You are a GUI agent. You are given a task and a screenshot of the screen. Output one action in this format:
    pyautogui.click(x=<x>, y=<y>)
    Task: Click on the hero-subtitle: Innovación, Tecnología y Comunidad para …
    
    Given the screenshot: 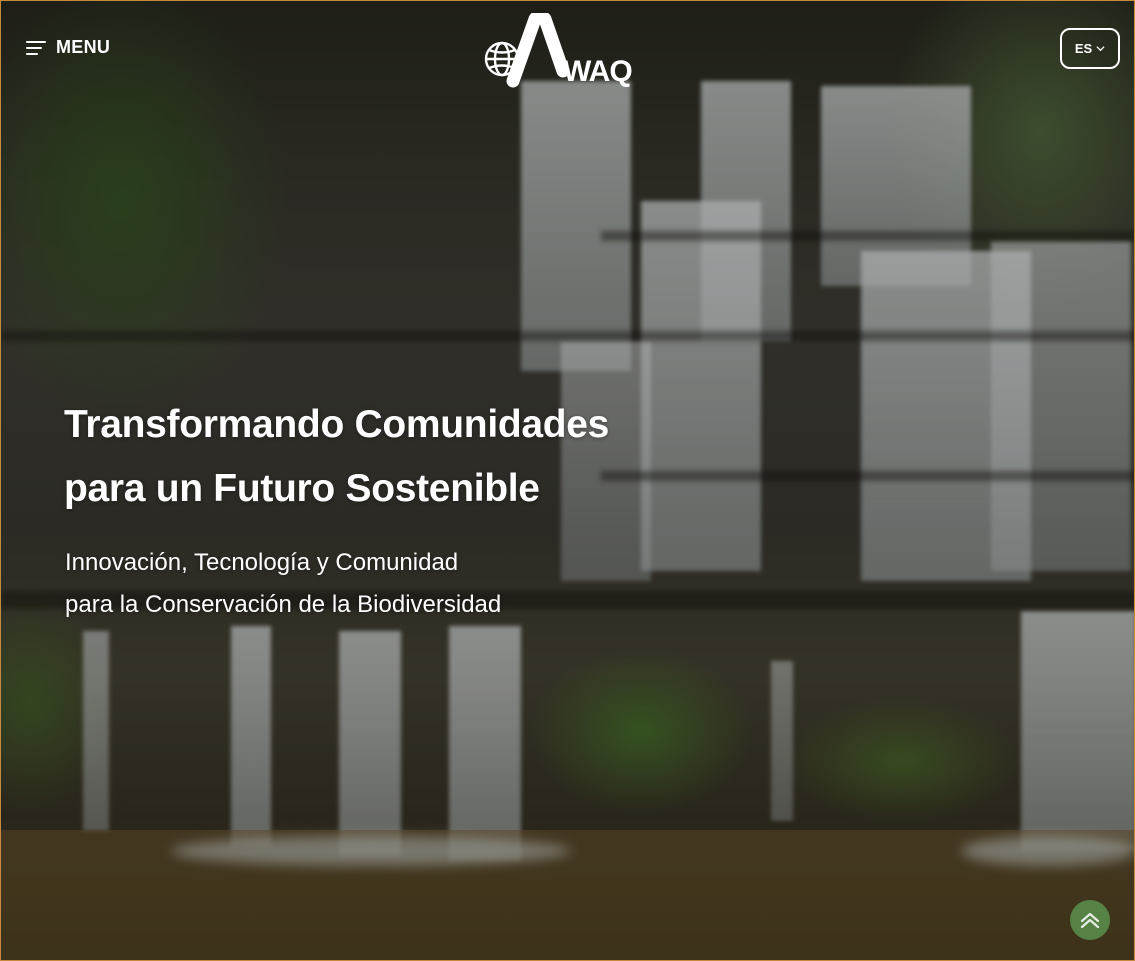 What is the action you would take?
    pyautogui.click(x=345, y=584)
    